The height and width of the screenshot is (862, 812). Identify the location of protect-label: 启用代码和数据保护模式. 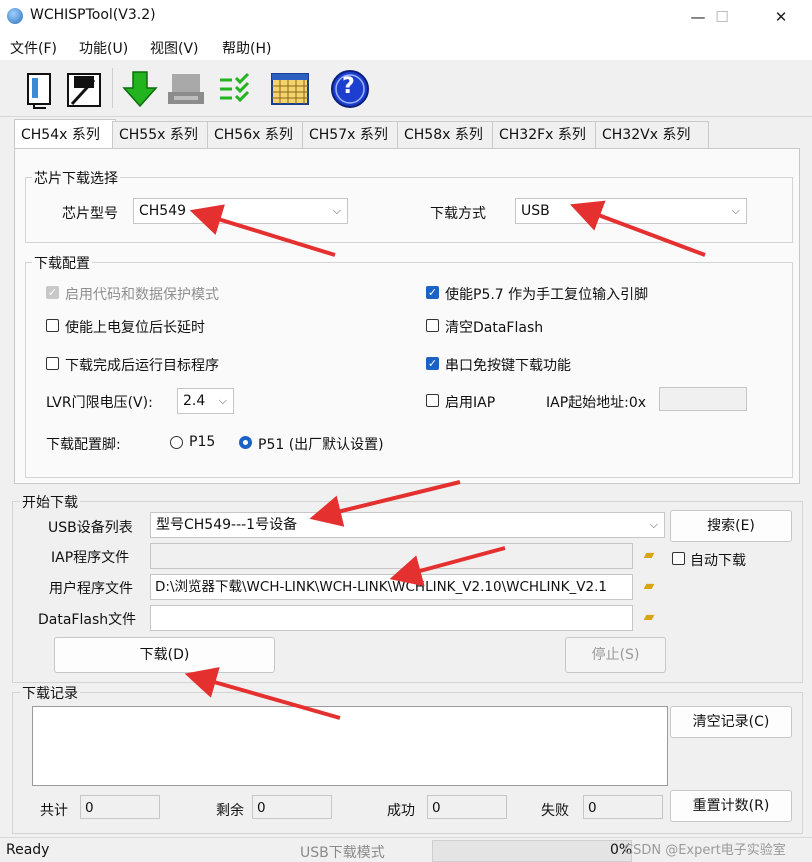
(142, 295).